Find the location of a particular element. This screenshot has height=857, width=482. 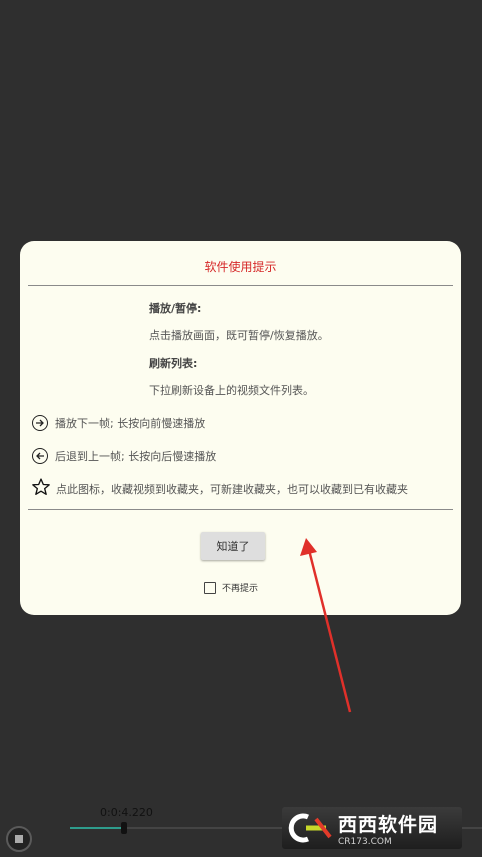

ok-button: 知道了 is located at coordinates (233, 546).